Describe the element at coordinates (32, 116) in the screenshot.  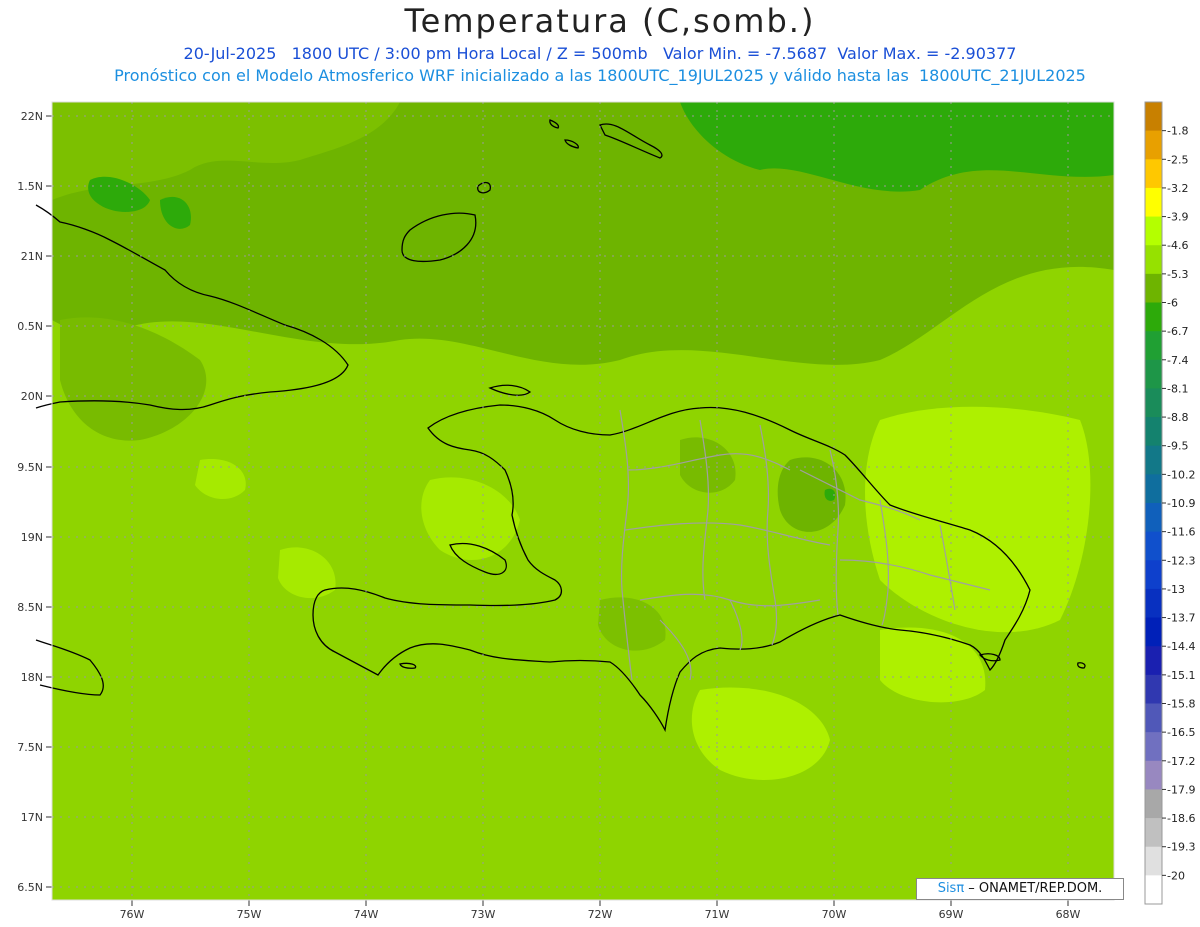
I see `lat-label: 22N` at that location.